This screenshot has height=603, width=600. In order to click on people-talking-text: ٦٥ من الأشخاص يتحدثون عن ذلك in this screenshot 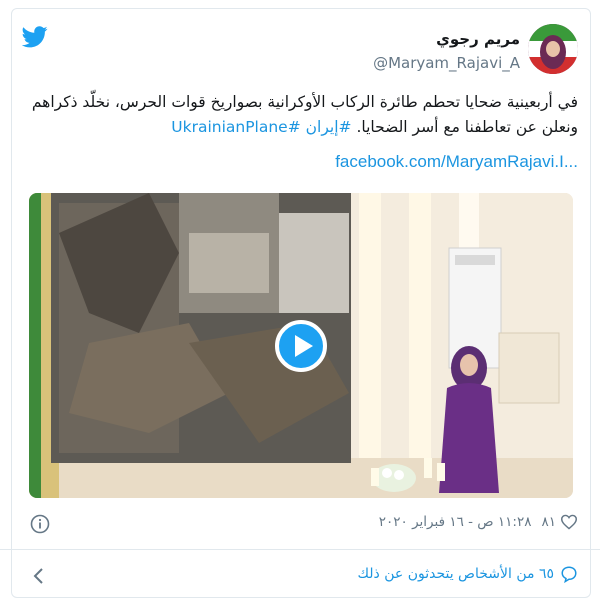, I will do `click(455, 574)`.